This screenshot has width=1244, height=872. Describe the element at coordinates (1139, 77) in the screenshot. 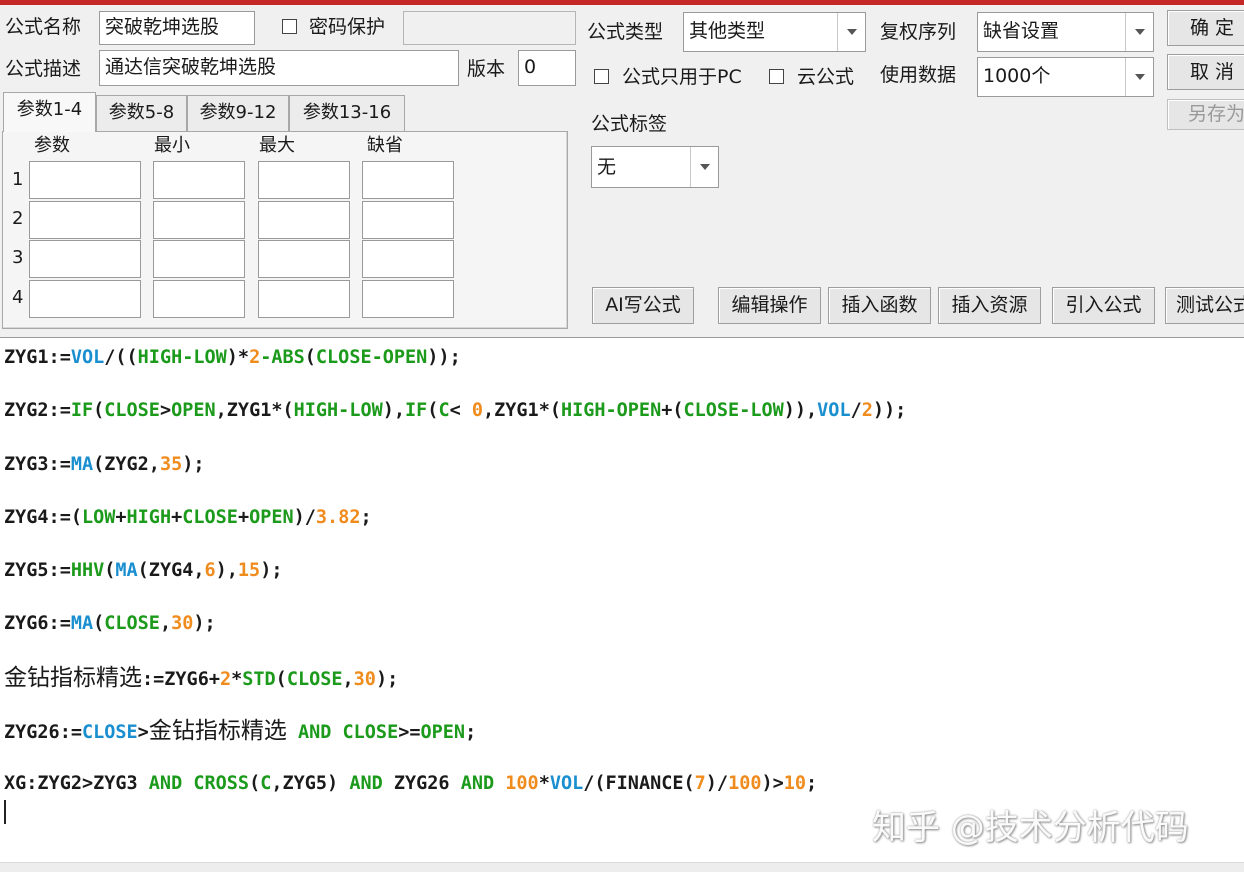

I see `data-count-dropdown-button` at that location.